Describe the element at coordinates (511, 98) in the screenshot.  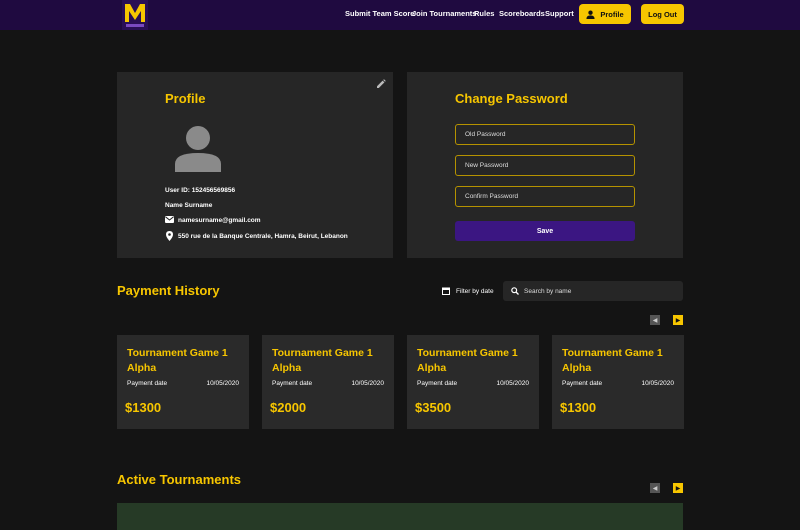
I see `change-password-title: Change Password` at that location.